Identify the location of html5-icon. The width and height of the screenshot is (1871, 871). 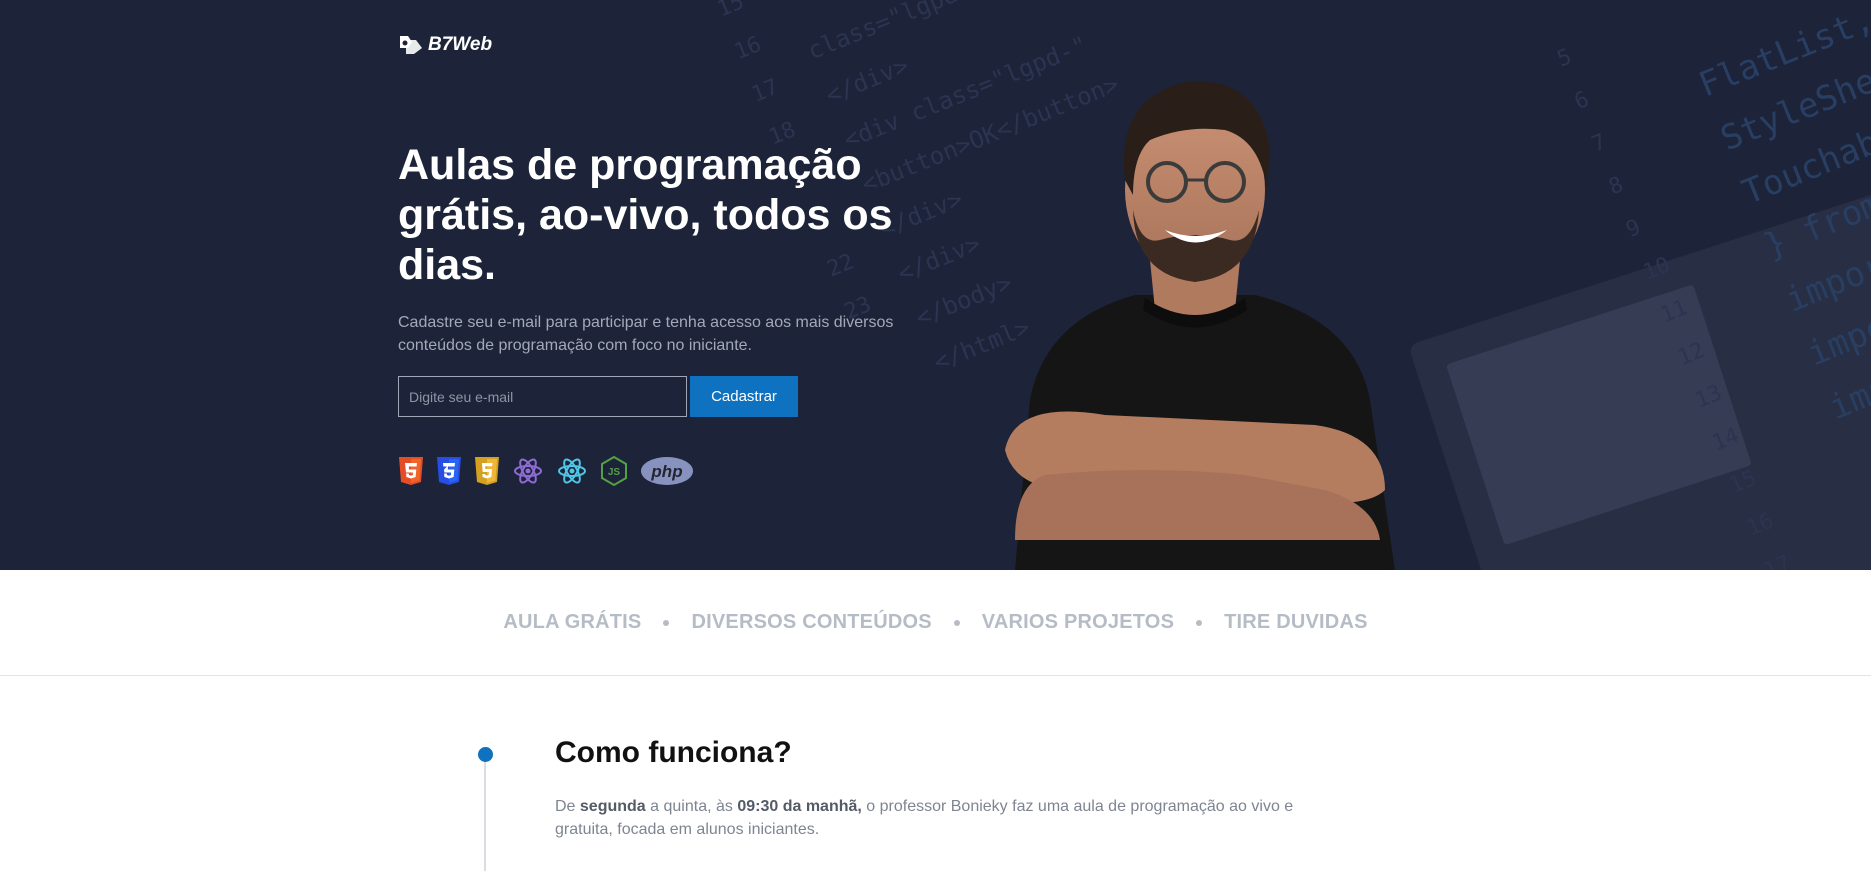
(411, 471).